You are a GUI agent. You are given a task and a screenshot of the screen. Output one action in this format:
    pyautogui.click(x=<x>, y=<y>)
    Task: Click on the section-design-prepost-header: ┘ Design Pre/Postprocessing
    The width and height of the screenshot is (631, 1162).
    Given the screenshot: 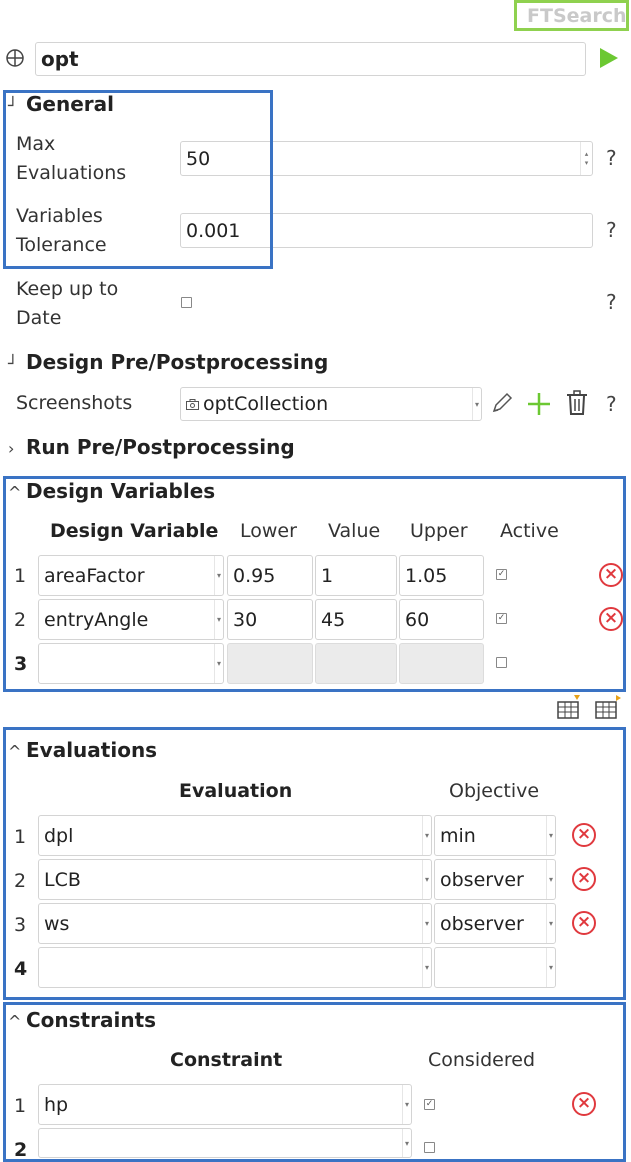 What is the action you would take?
    pyautogui.click(x=168, y=362)
    